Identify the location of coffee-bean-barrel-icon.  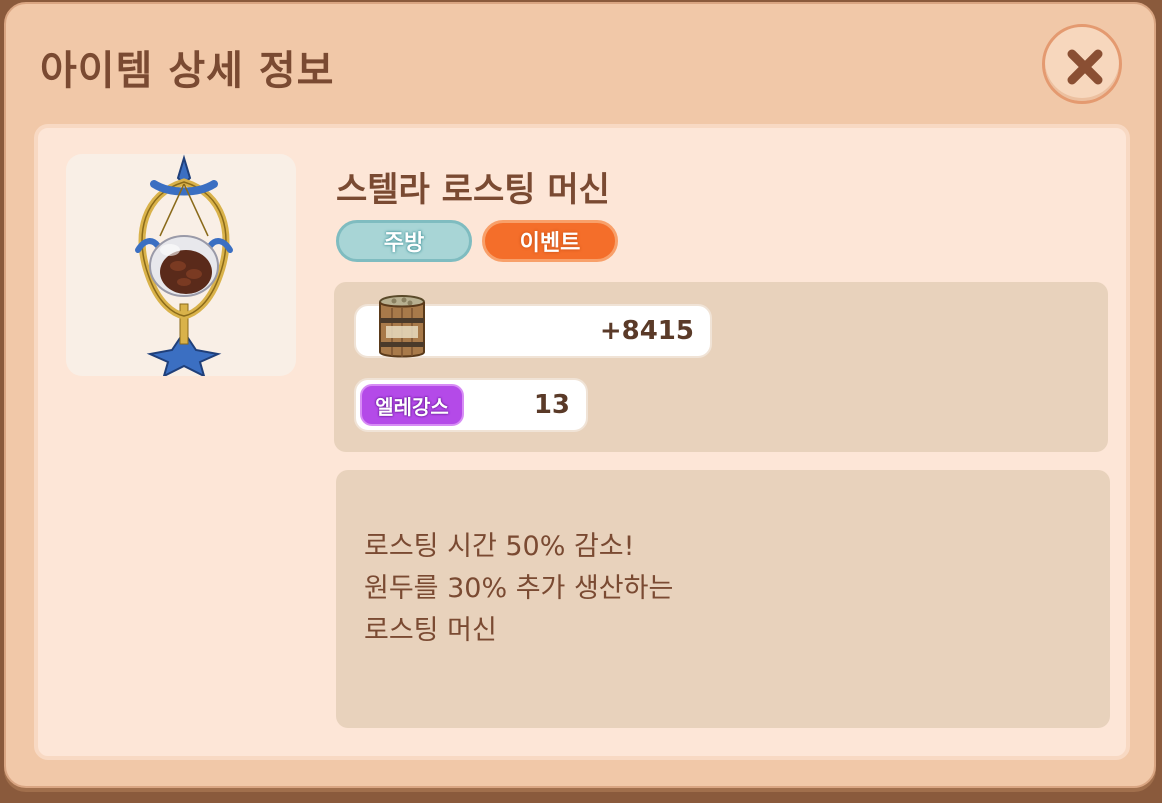
(402, 326).